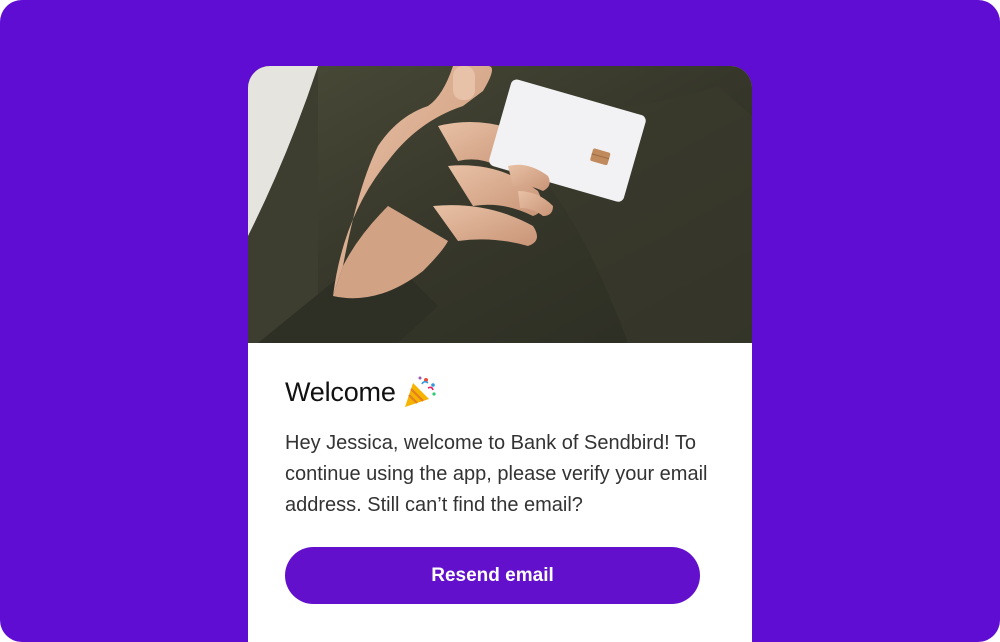  What do you see at coordinates (492, 575) in the screenshot?
I see `resend-email-button: Resend email` at bounding box center [492, 575].